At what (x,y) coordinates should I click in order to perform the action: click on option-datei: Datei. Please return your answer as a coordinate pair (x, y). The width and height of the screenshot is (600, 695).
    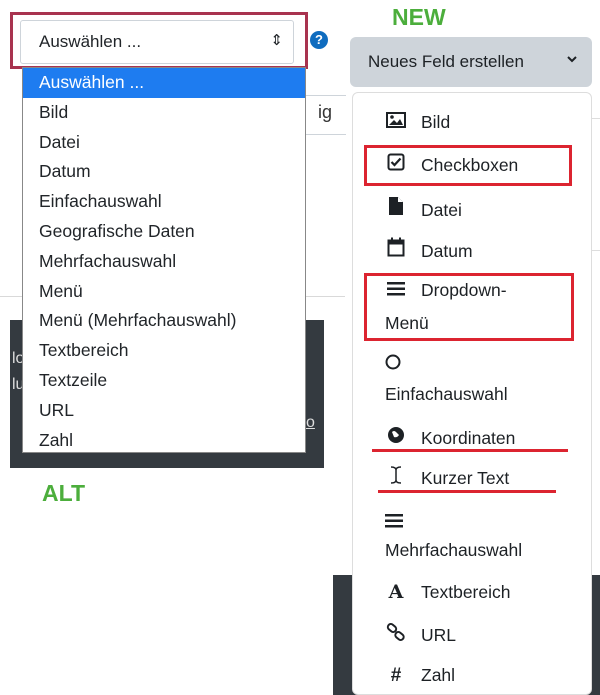
    Looking at the image, I should click on (164, 143).